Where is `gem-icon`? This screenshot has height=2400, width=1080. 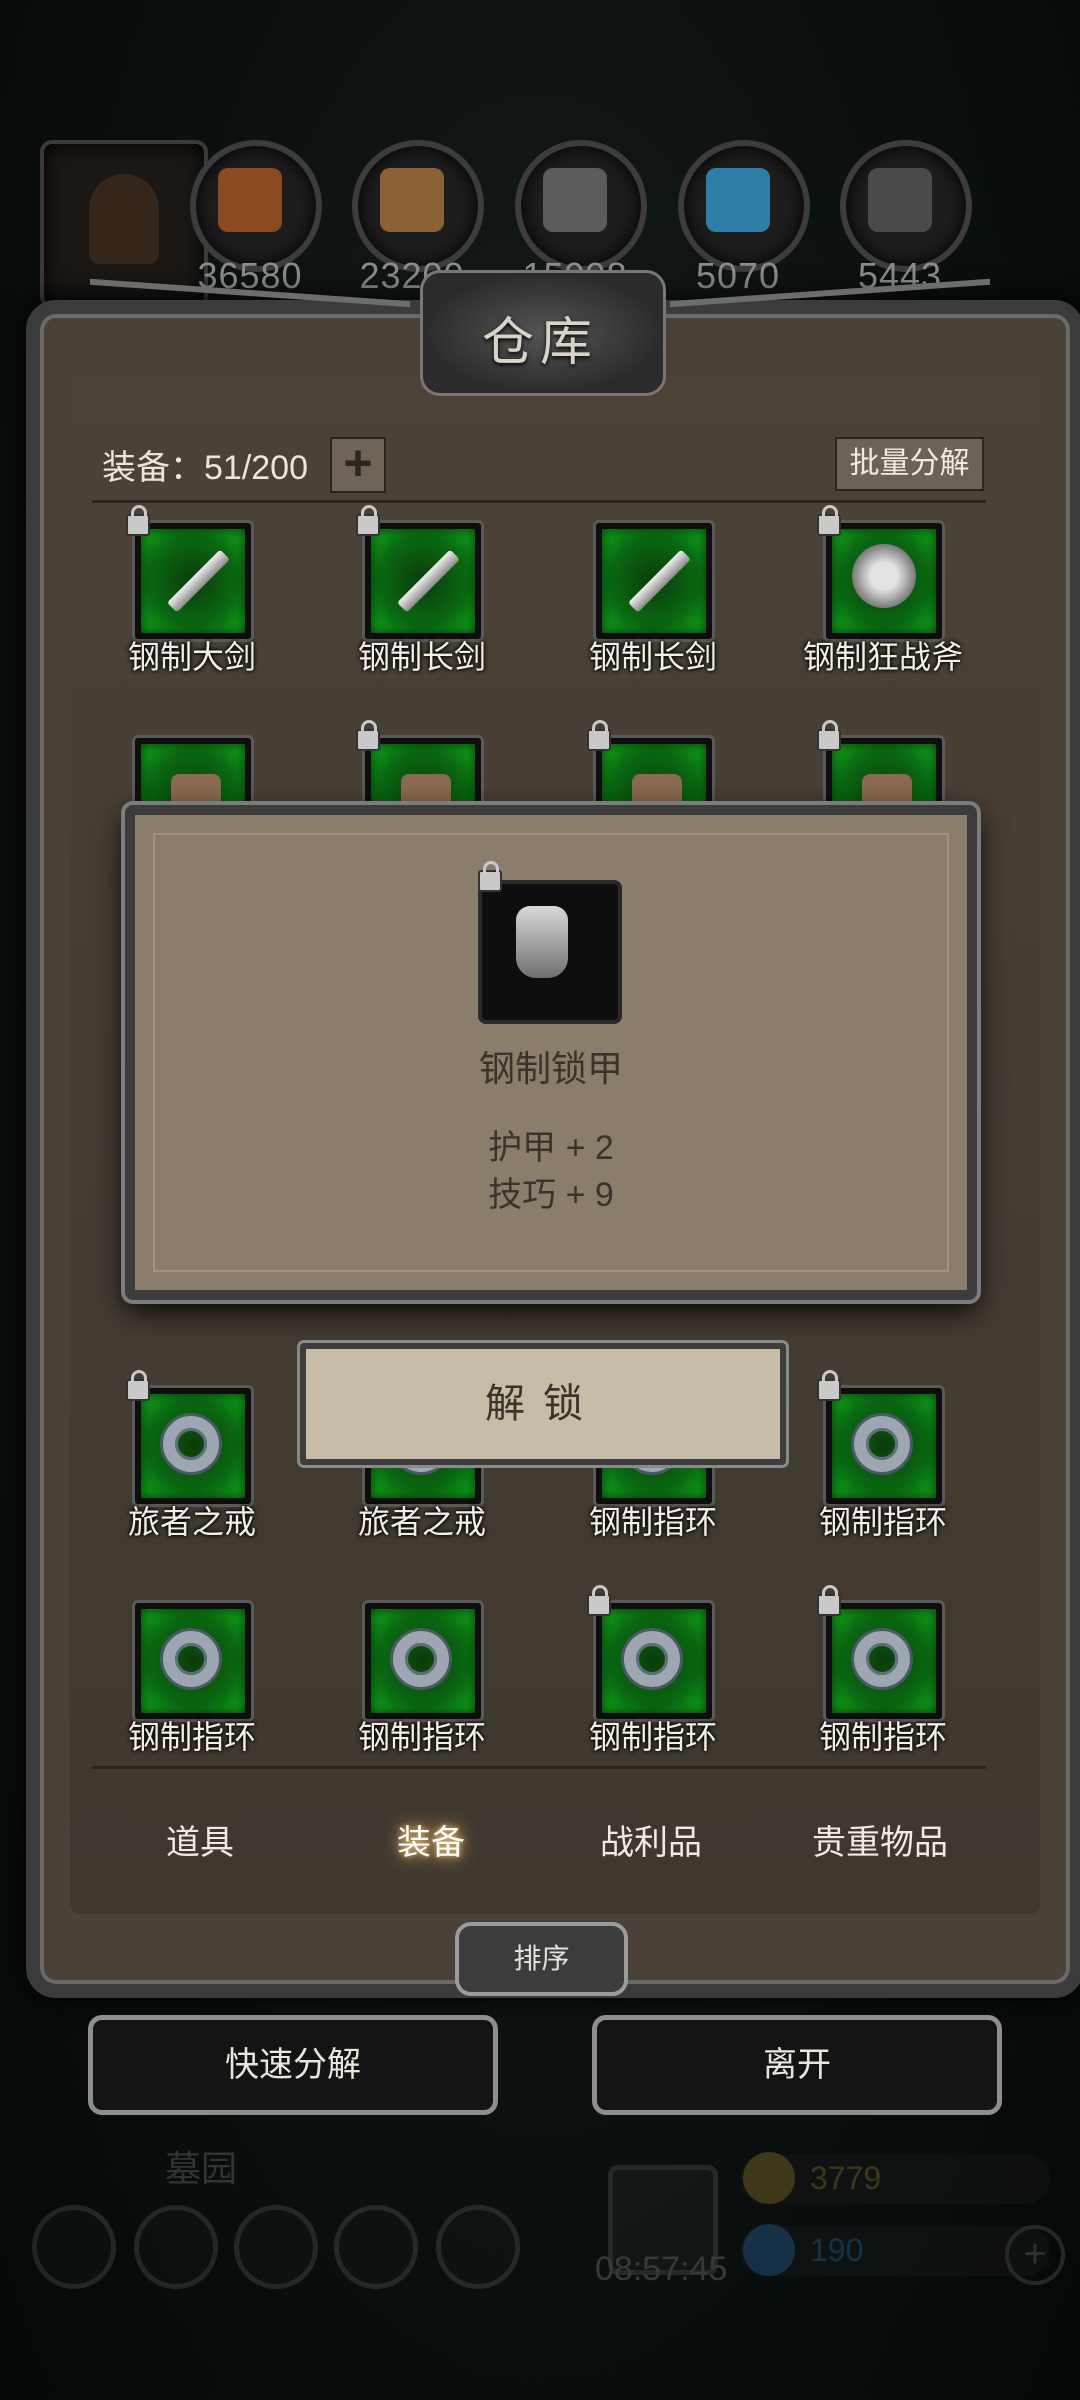
gem-icon is located at coordinates (769, 2250).